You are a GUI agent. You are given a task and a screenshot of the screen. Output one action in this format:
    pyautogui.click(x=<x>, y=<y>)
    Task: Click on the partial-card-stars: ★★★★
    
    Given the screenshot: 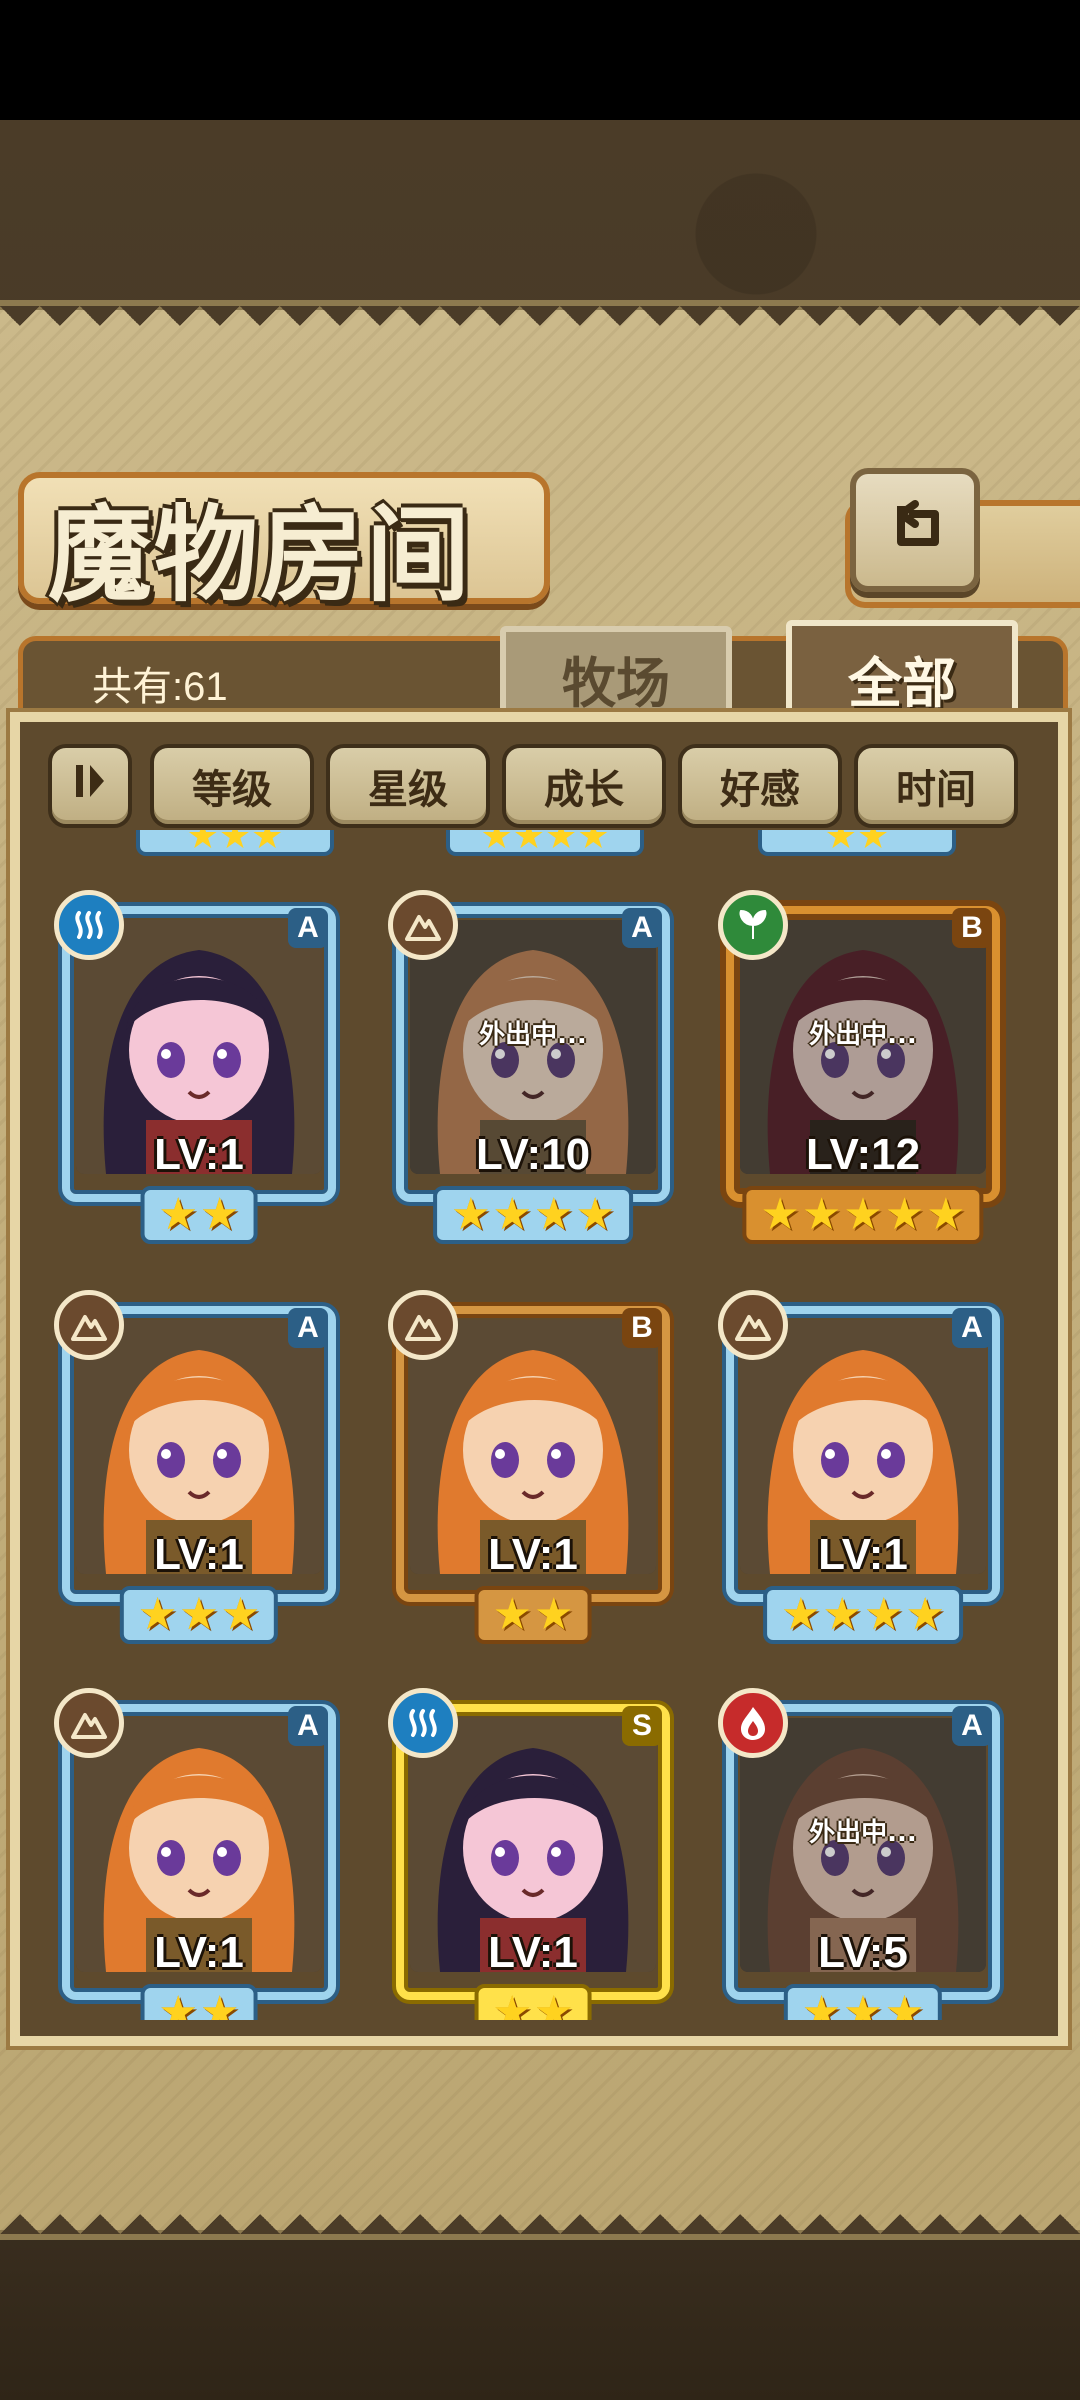 What is the action you would take?
    pyautogui.click(x=545, y=843)
    